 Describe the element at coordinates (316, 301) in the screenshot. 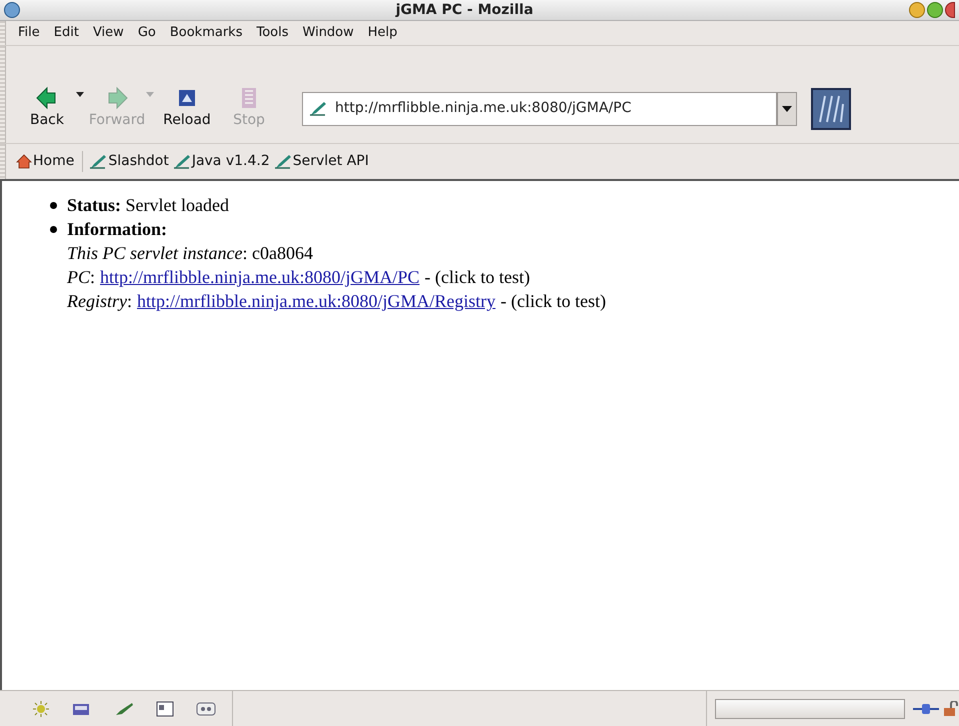

I see `url-link: http://mrflibble.ninja.me.uk:8080/jGMA/Registry` at that location.